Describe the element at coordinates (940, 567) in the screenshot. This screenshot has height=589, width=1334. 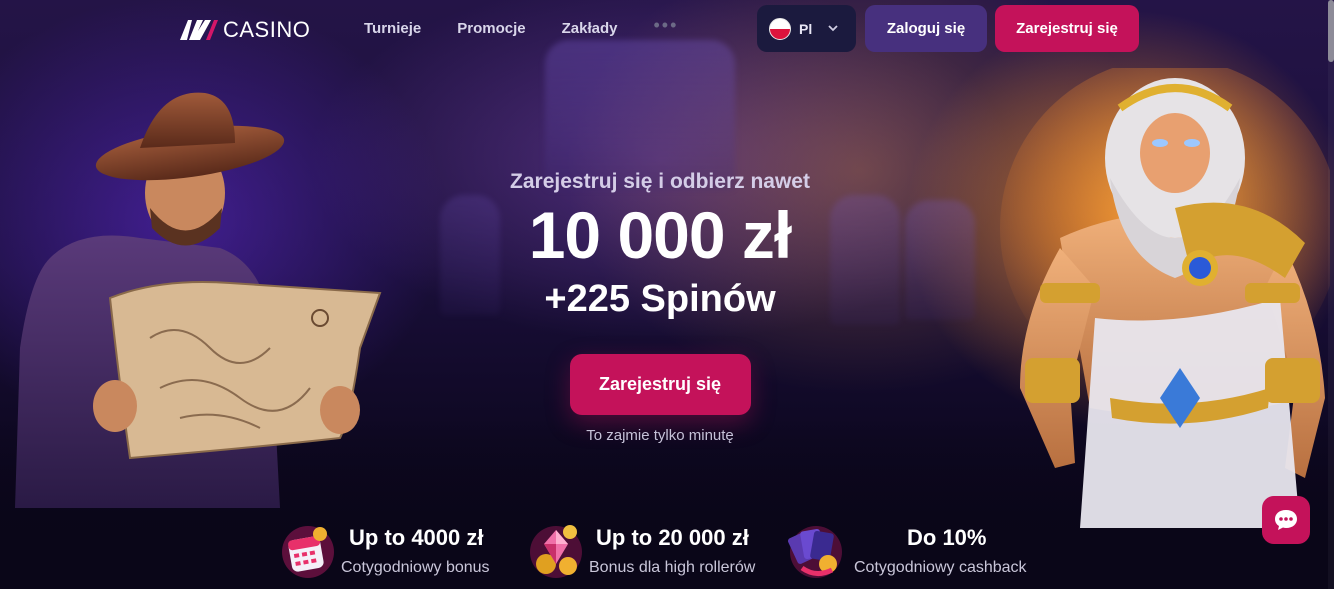
I see `feature-desc: Cotygodniowy cashback` at that location.